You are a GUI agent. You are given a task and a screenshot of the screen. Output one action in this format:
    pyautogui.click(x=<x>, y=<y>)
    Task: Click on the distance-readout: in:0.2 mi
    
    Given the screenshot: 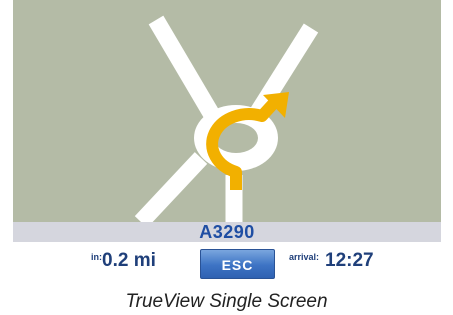 What is the action you would take?
    pyautogui.click(x=123, y=261)
    